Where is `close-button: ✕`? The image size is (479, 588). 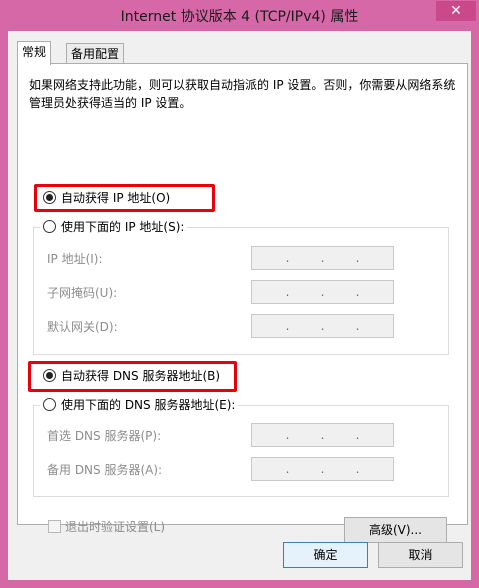
close-button: ✕ is located at coordinates (456, 11).